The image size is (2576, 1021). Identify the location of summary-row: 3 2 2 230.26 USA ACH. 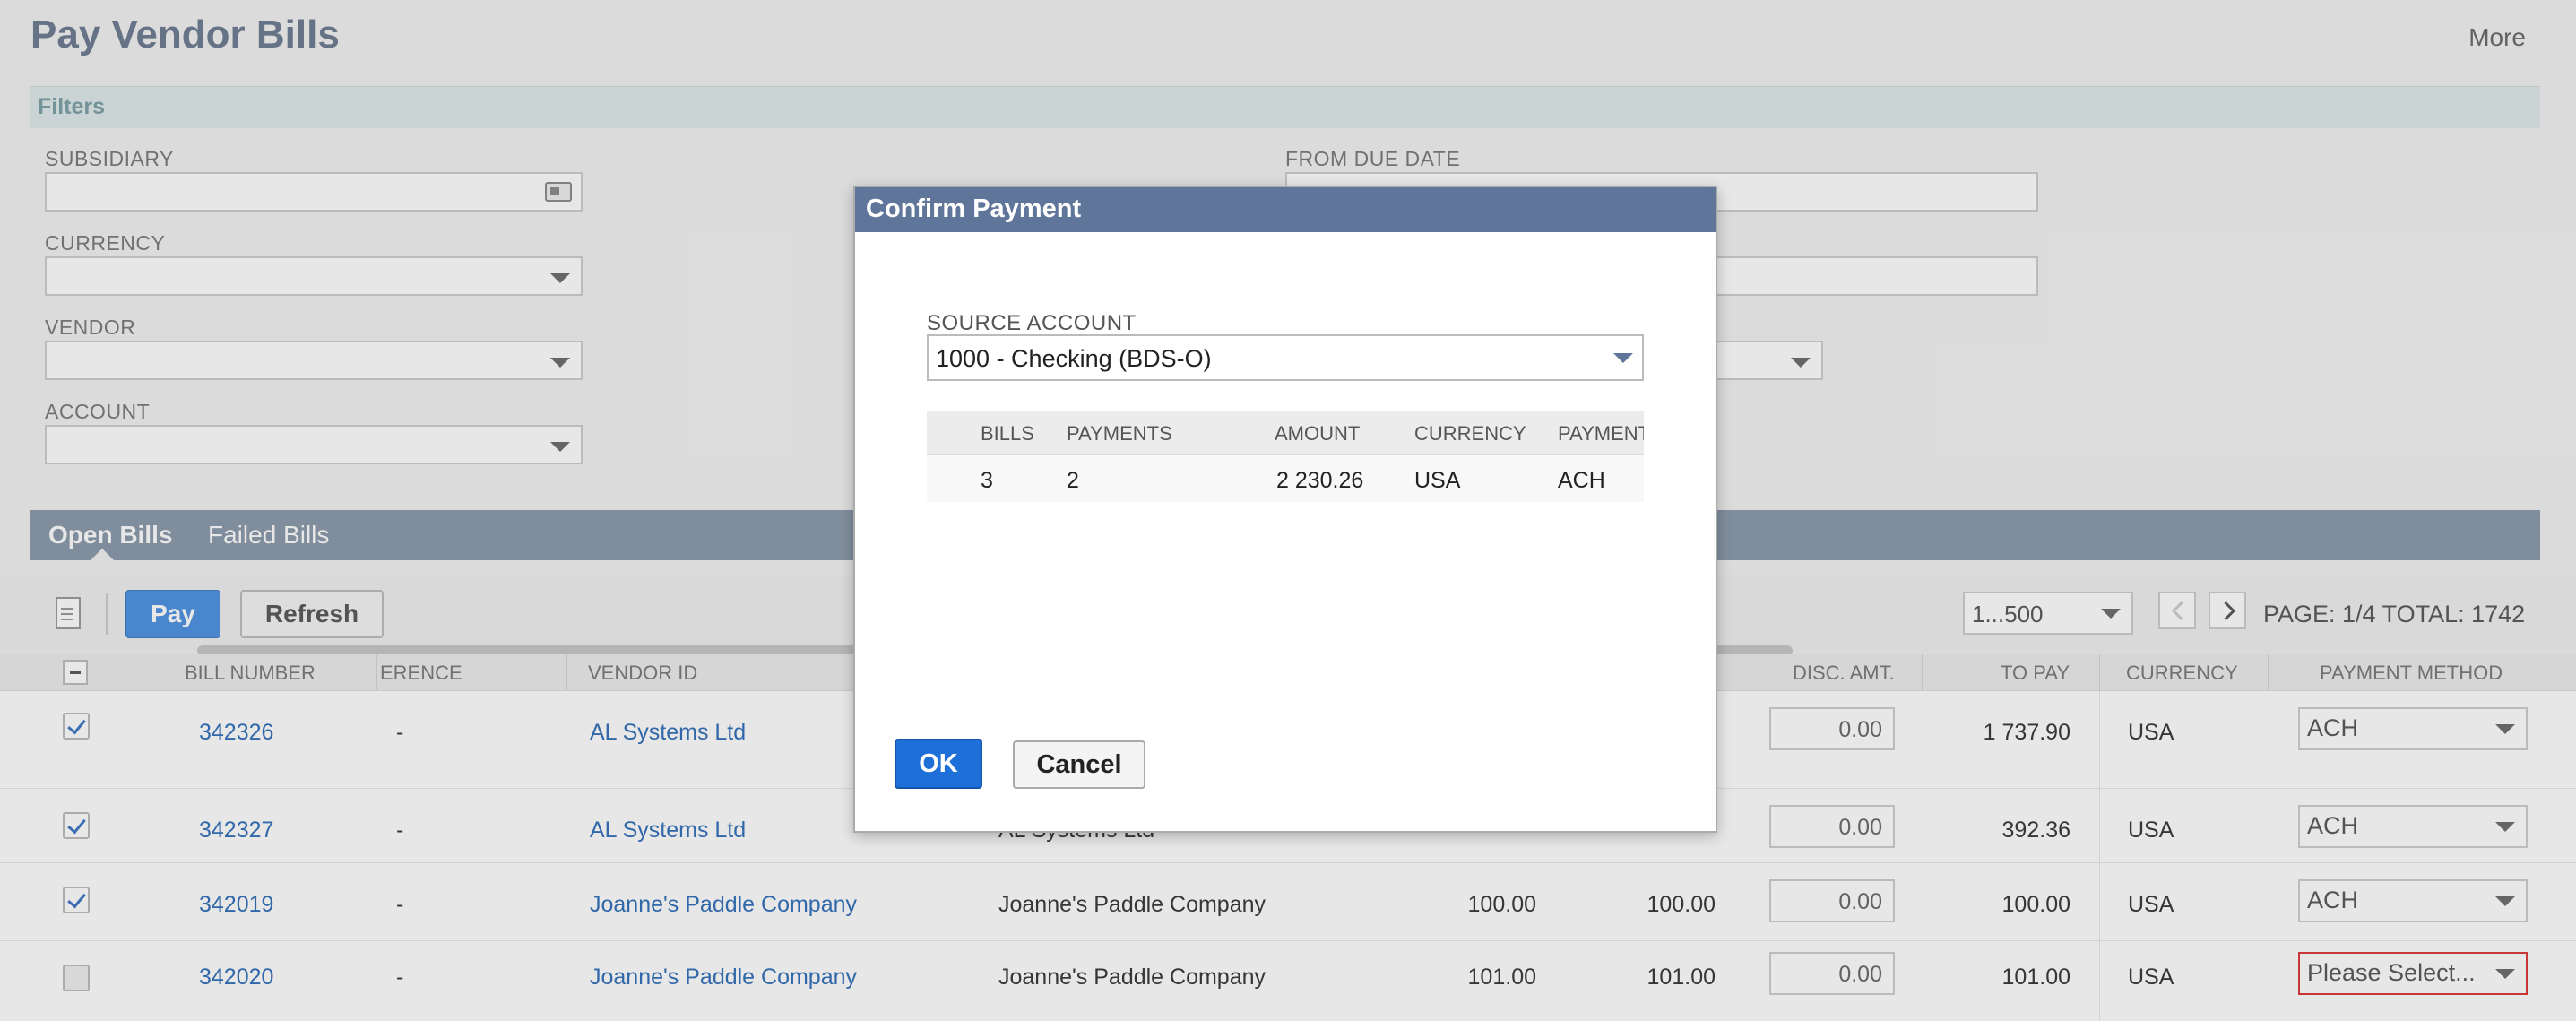
(1285, 478).